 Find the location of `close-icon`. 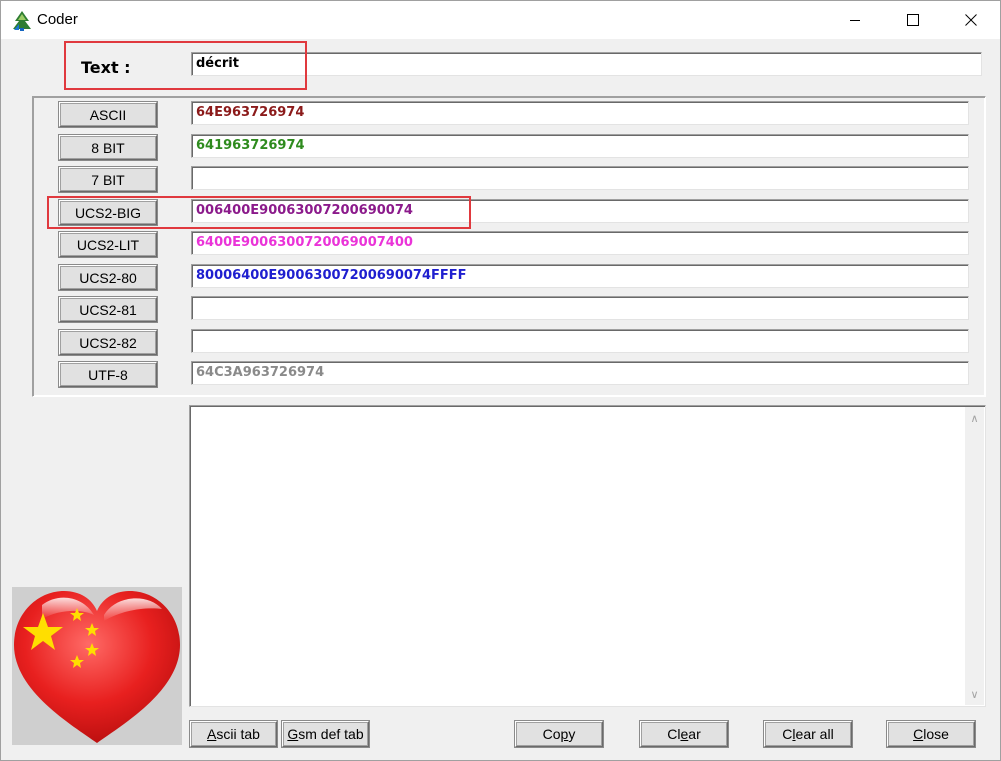

close-icon is located at coordinates (971, 20).